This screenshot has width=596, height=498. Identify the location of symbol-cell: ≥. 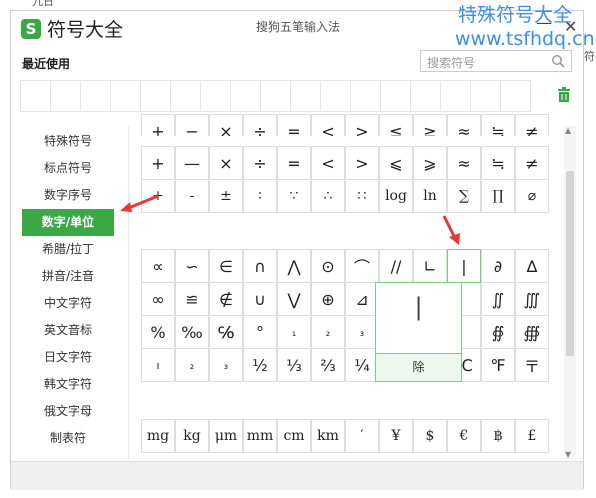
(430, 125).